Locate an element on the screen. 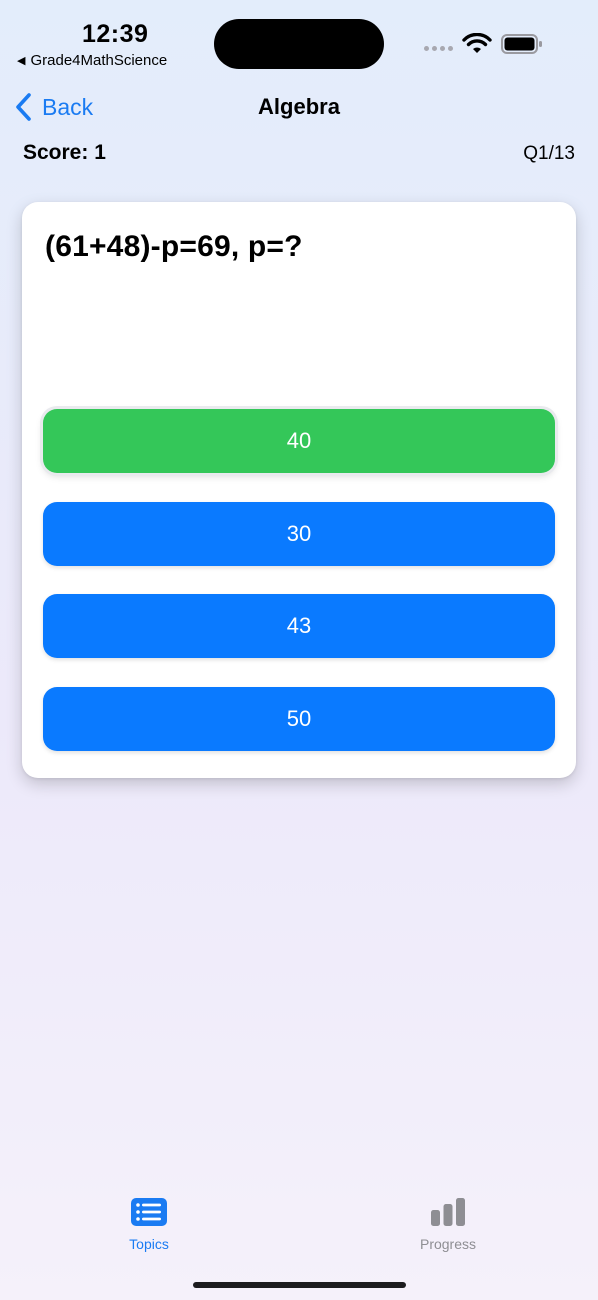  score-label: Score: 1 is located at coordinates (64, 152).